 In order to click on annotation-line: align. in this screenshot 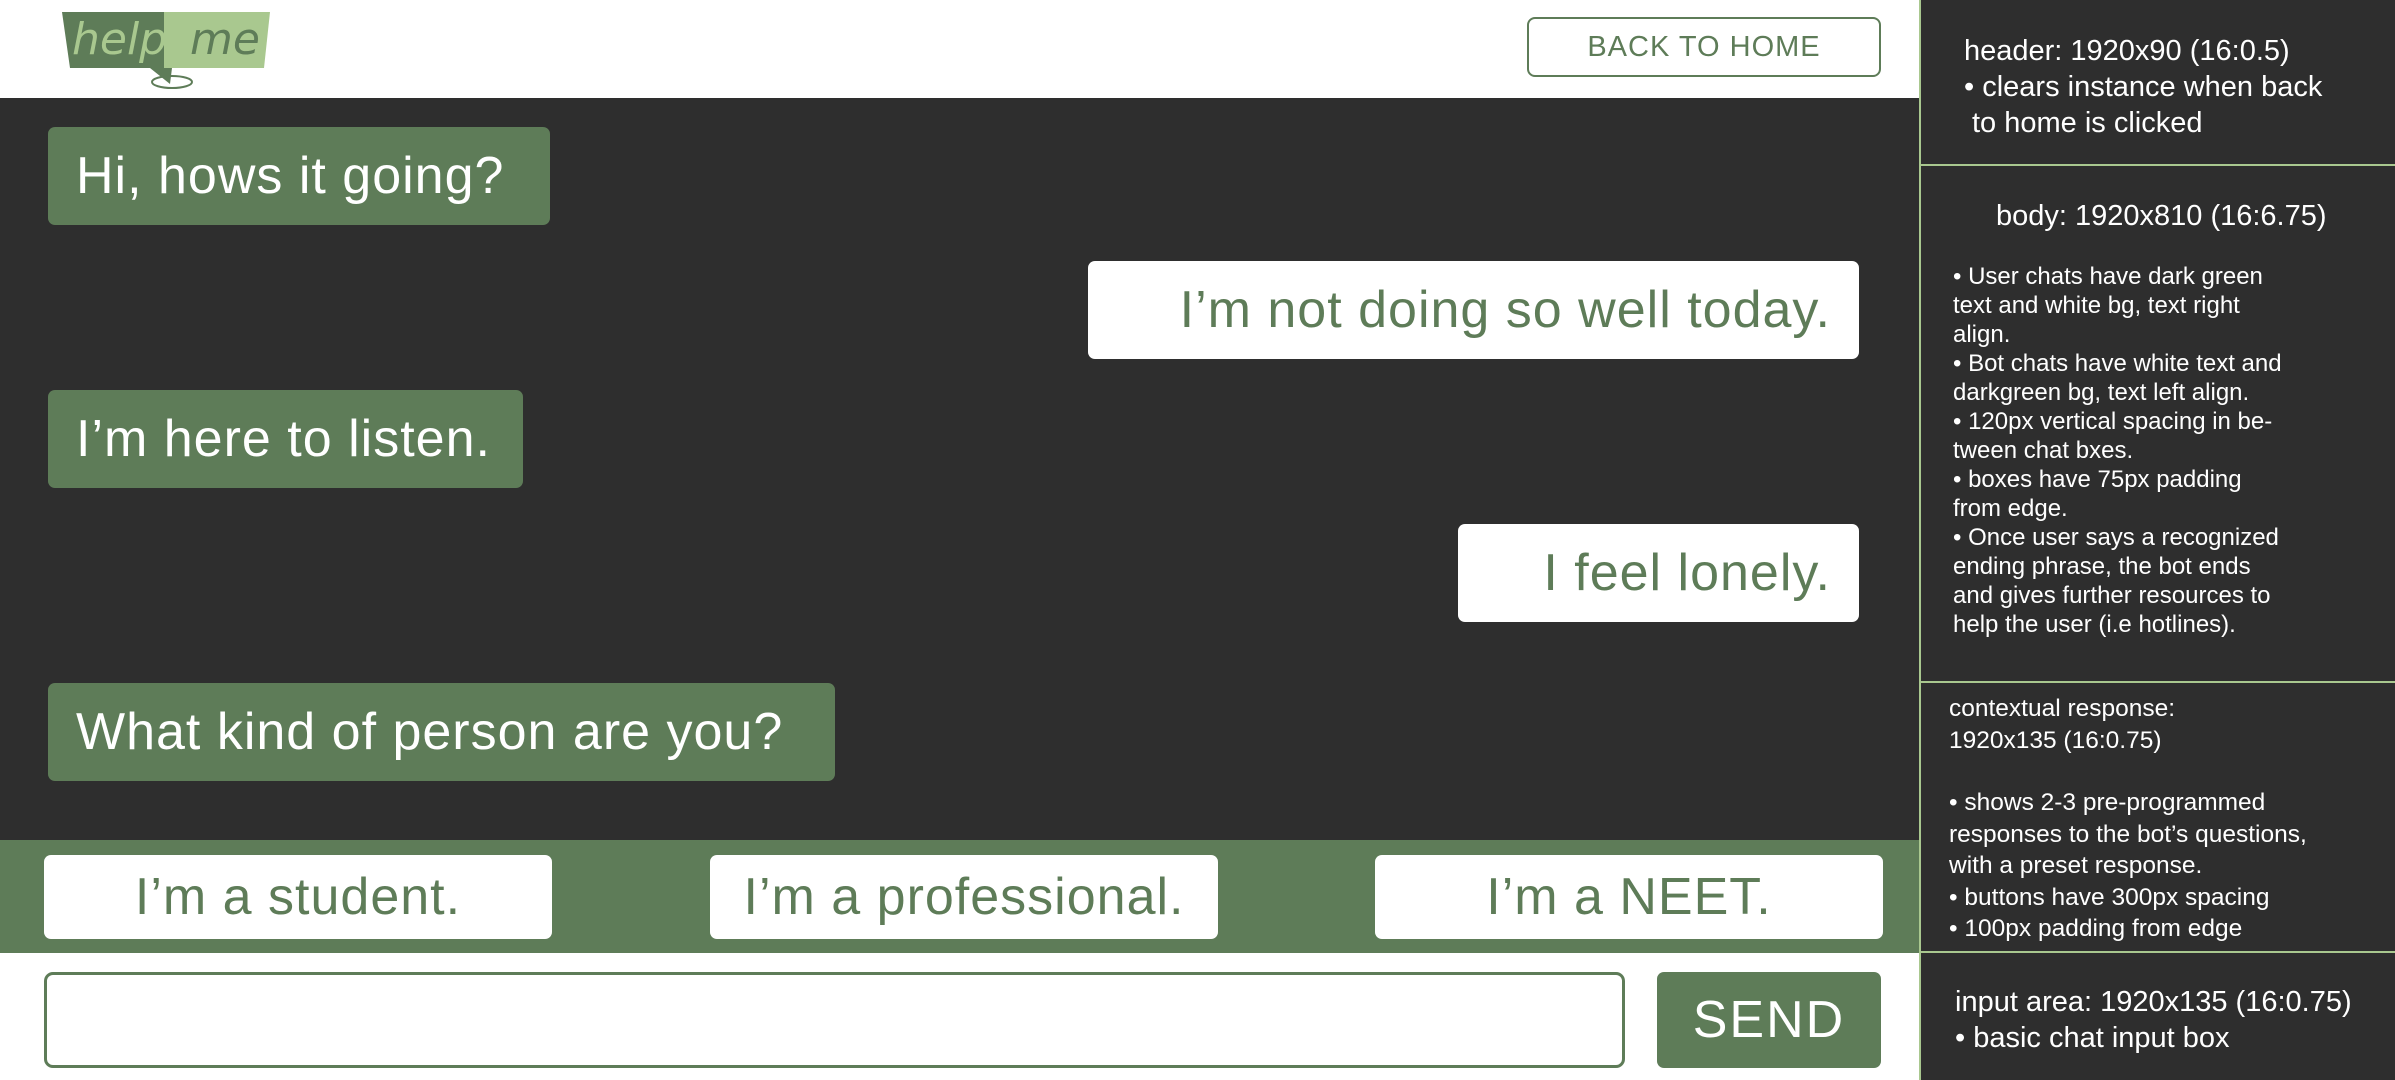, I will do `click(1982, 334)`.